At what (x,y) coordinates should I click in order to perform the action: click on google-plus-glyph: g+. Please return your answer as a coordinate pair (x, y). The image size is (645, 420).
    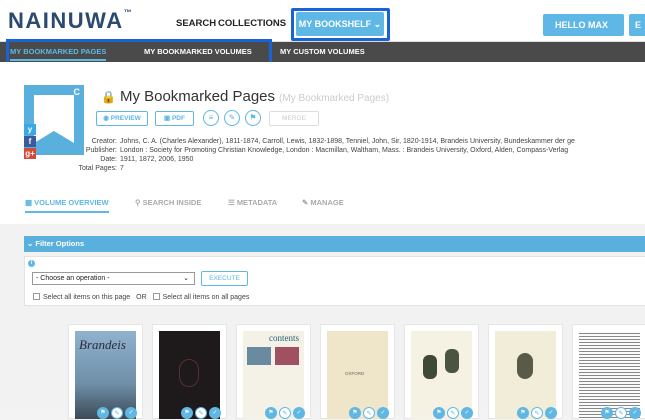
    Looking at the image, I should click on (30, 153).